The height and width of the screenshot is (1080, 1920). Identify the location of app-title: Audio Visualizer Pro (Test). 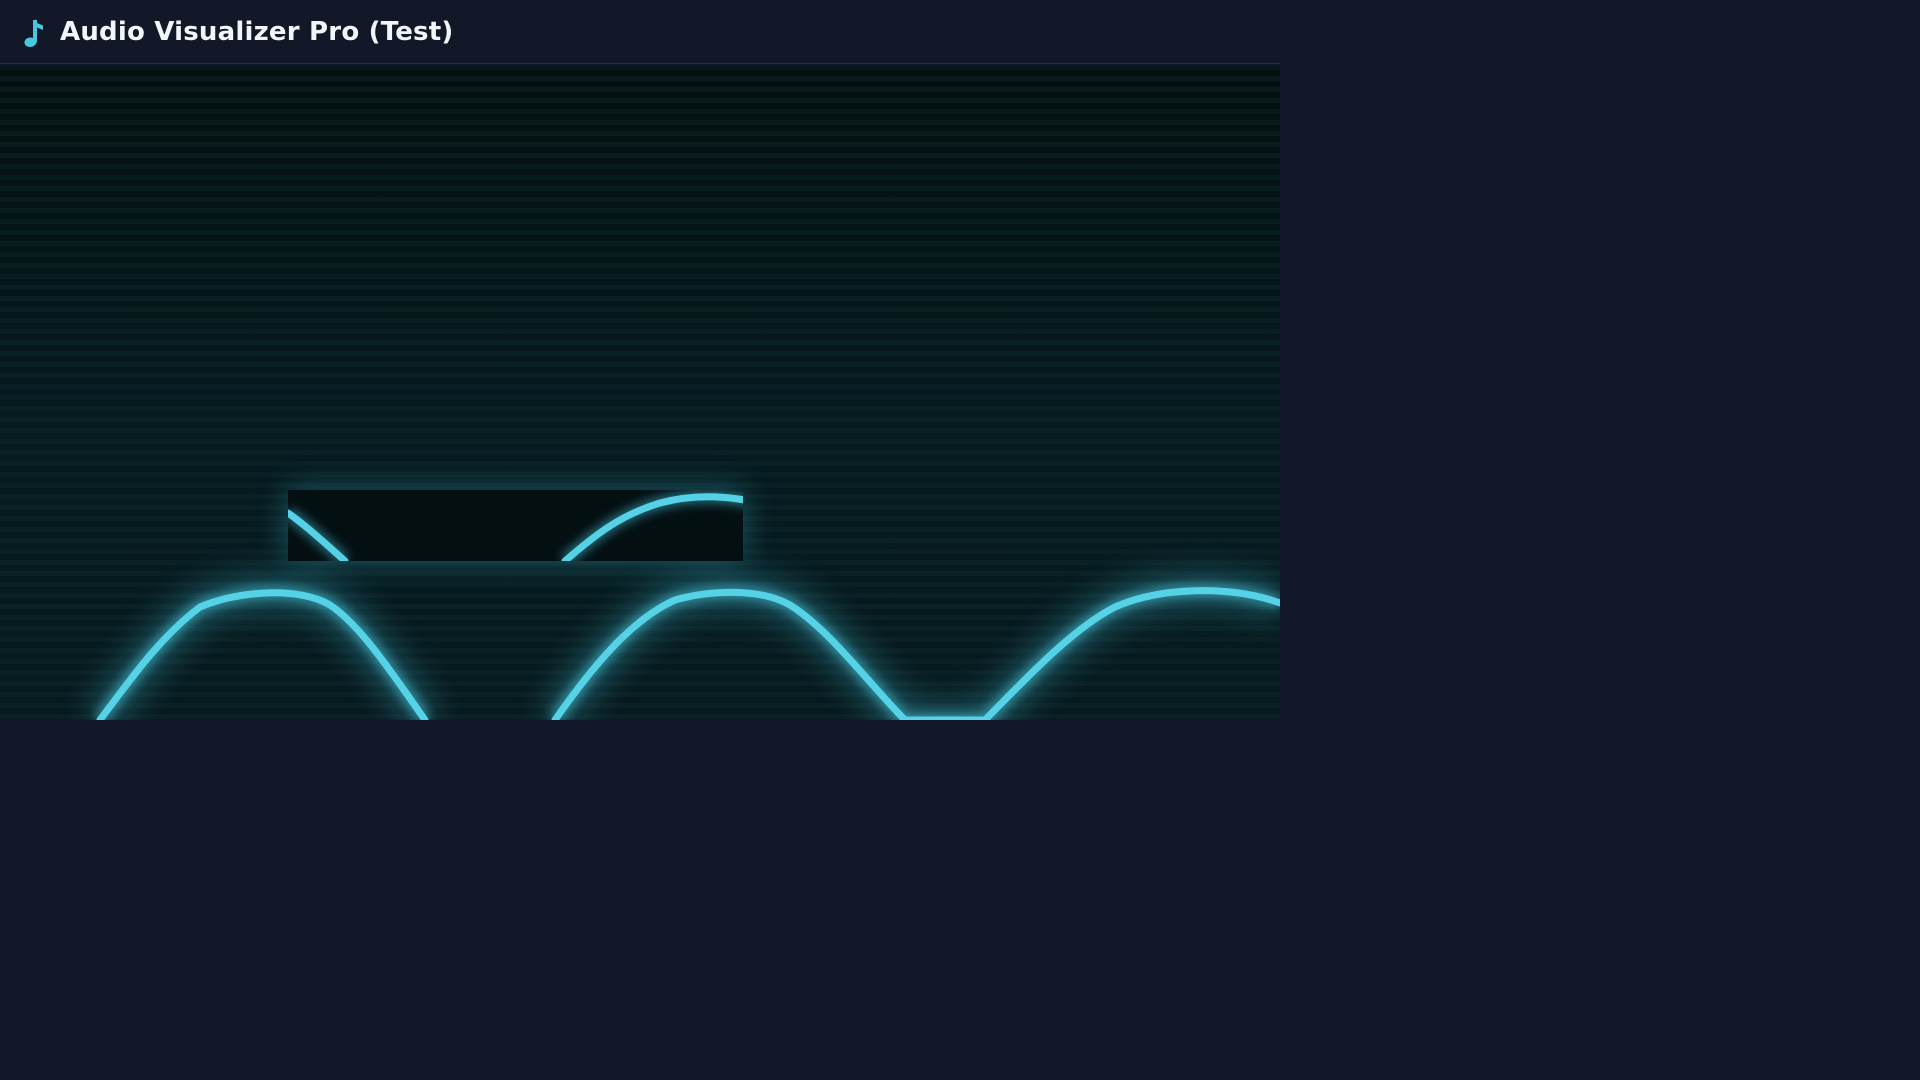
(257, 32).